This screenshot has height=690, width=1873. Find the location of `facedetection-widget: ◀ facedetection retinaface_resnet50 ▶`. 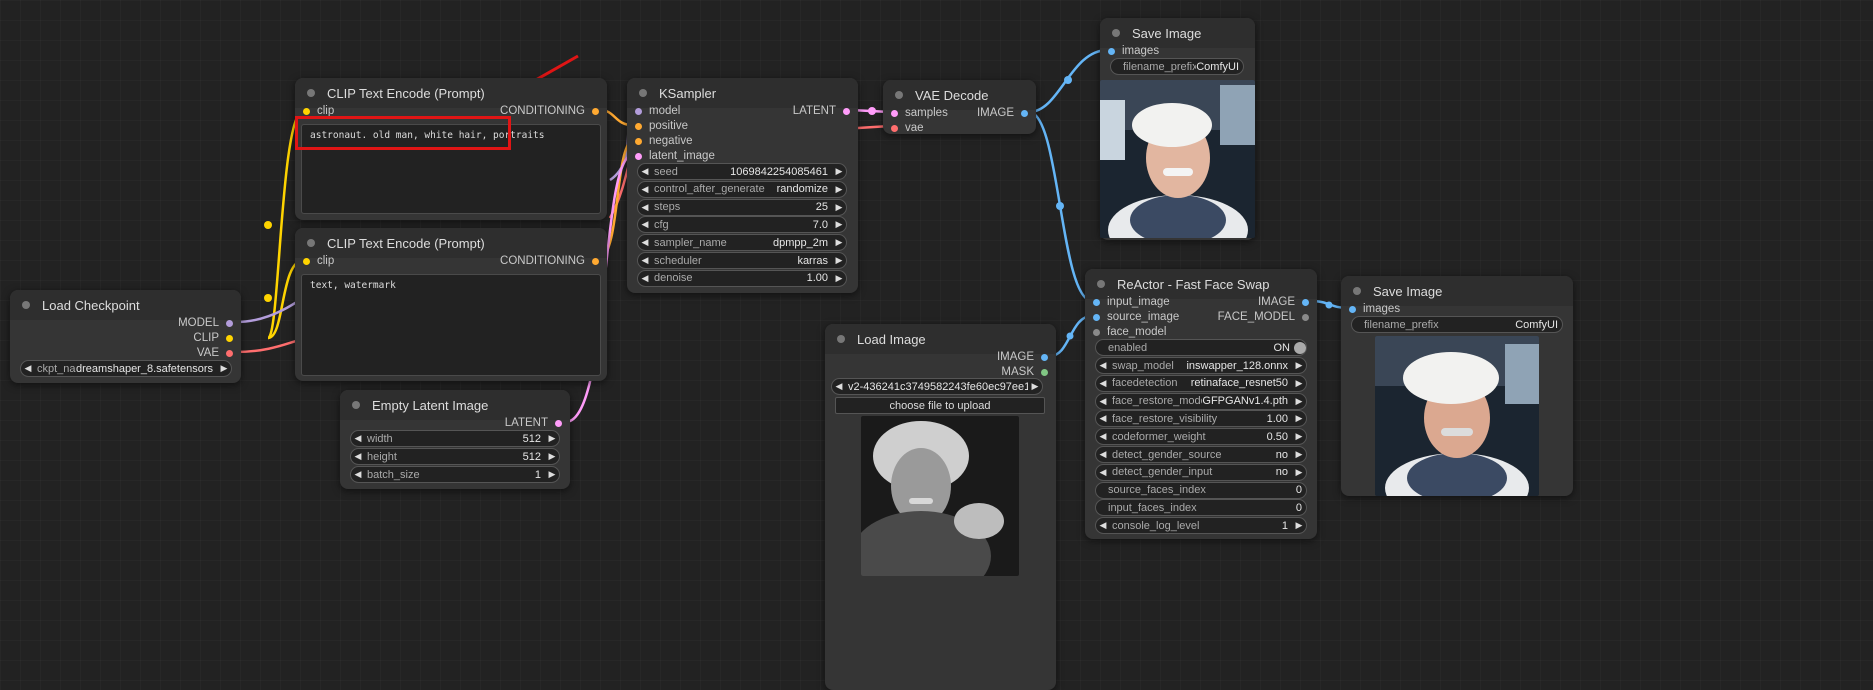

facedetection-widget: ◀ facedetection retinaface_resnet50 ▶ is located at coordinates (1201, 383).